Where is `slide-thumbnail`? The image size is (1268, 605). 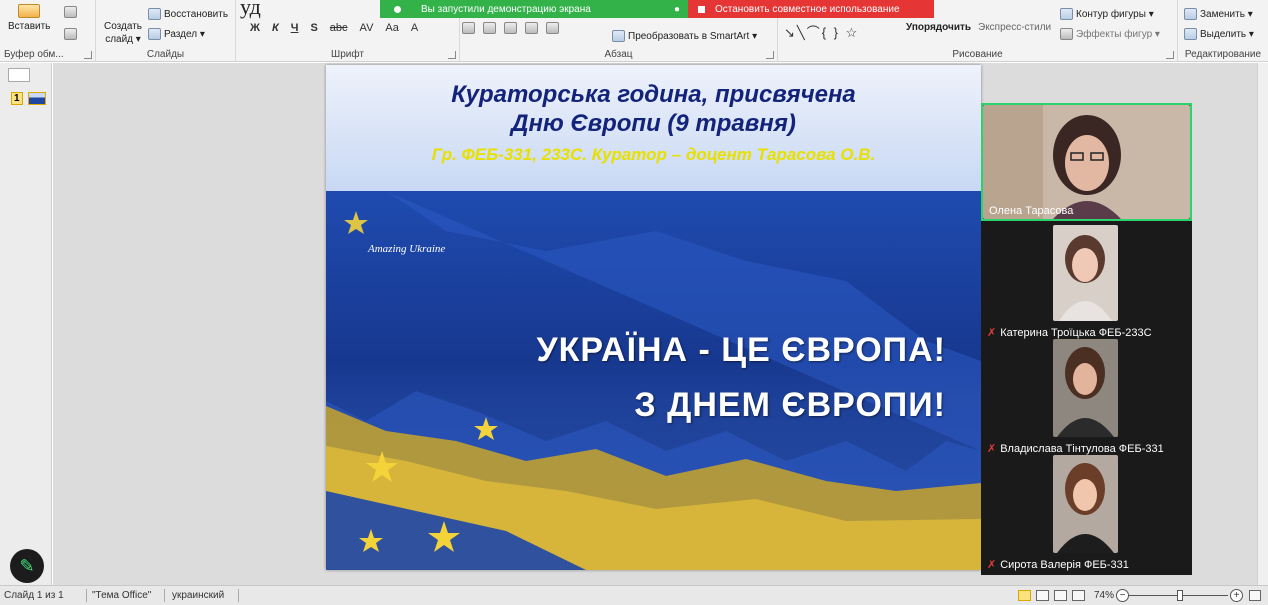 slide-thumbnail is located at coordinates (37, 98).